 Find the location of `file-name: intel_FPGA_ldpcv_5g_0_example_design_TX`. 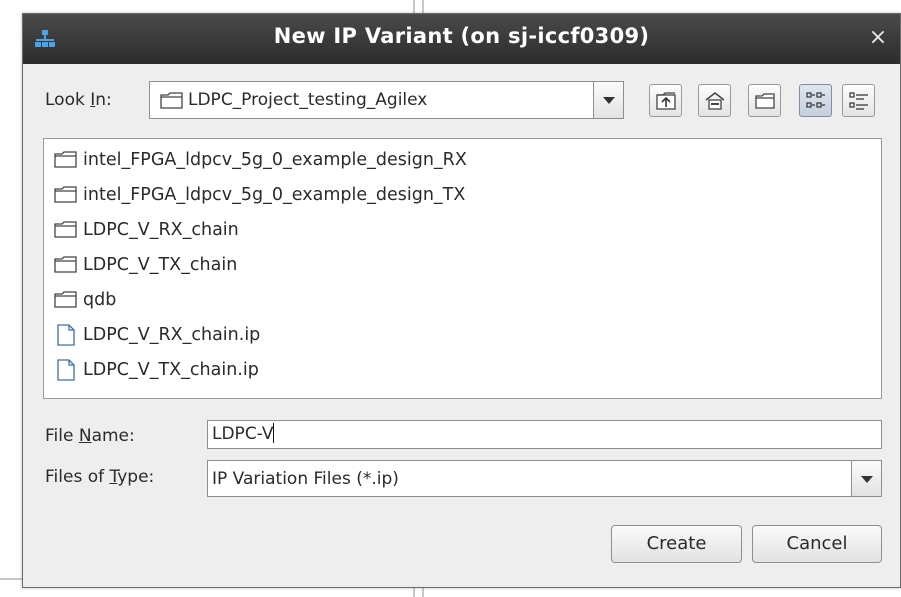

file-name: intel_FPGA_ldpcv_5g_0_example_design_TX is located at coordinates (274, 195).